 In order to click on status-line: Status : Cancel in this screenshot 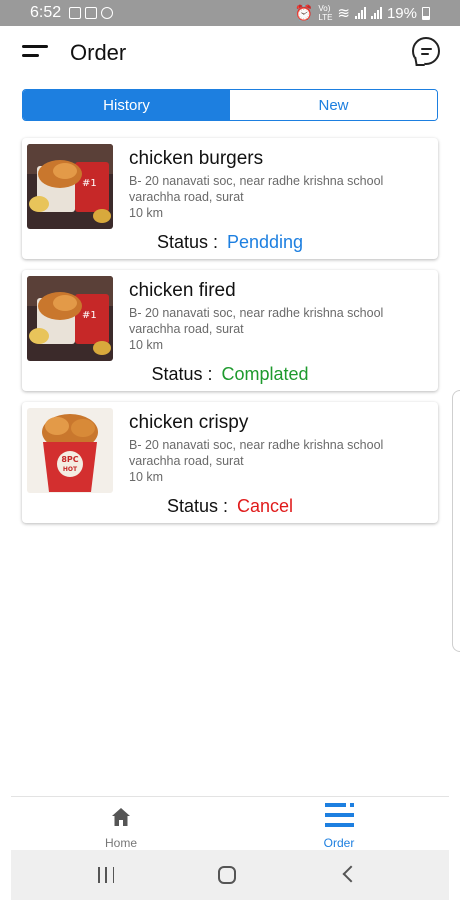, I will do `click(230, 506)`.